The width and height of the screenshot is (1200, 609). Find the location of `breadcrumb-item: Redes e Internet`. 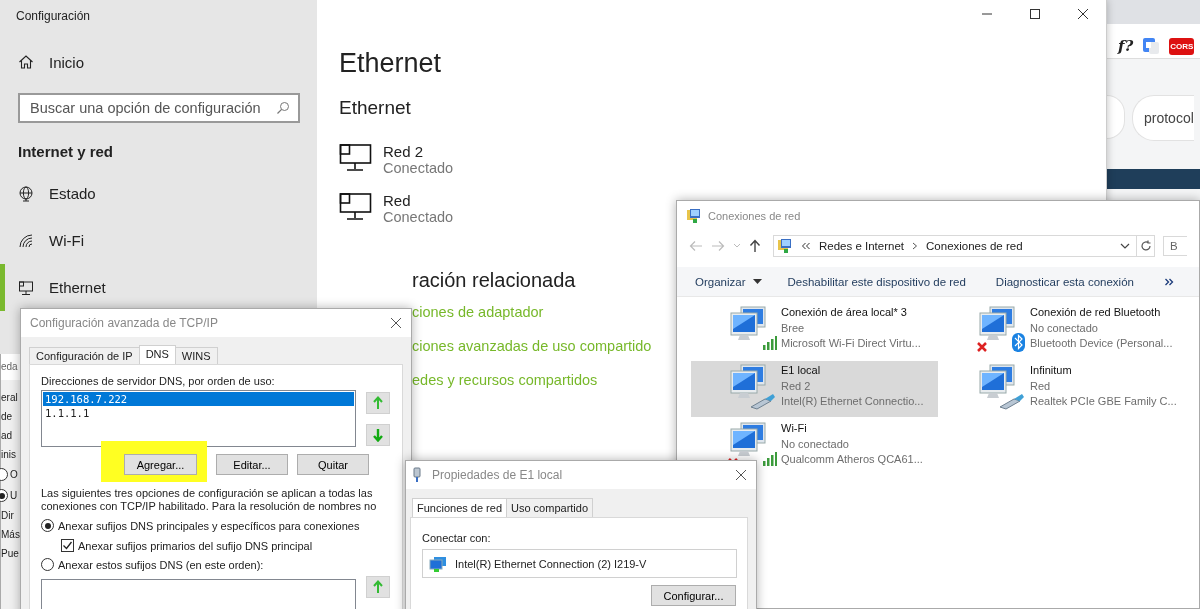

breadcrumb-item: Redes e Internet is located at coordinates (862, 246).